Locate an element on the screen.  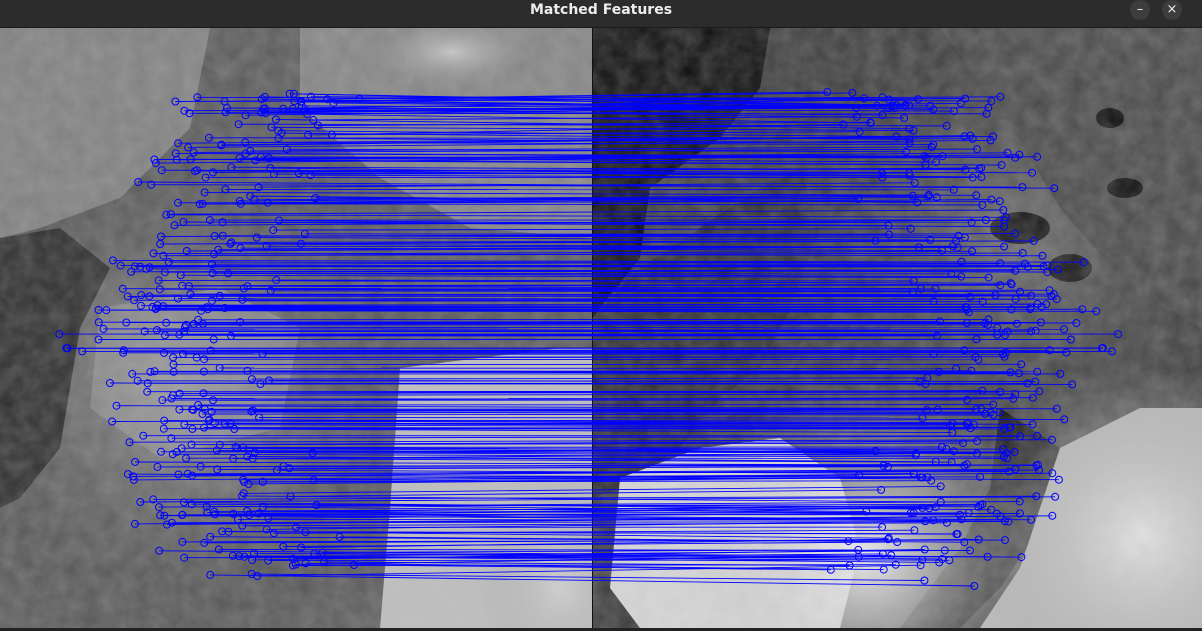
window-title: Matched Features is located at coordinates (601, 10).